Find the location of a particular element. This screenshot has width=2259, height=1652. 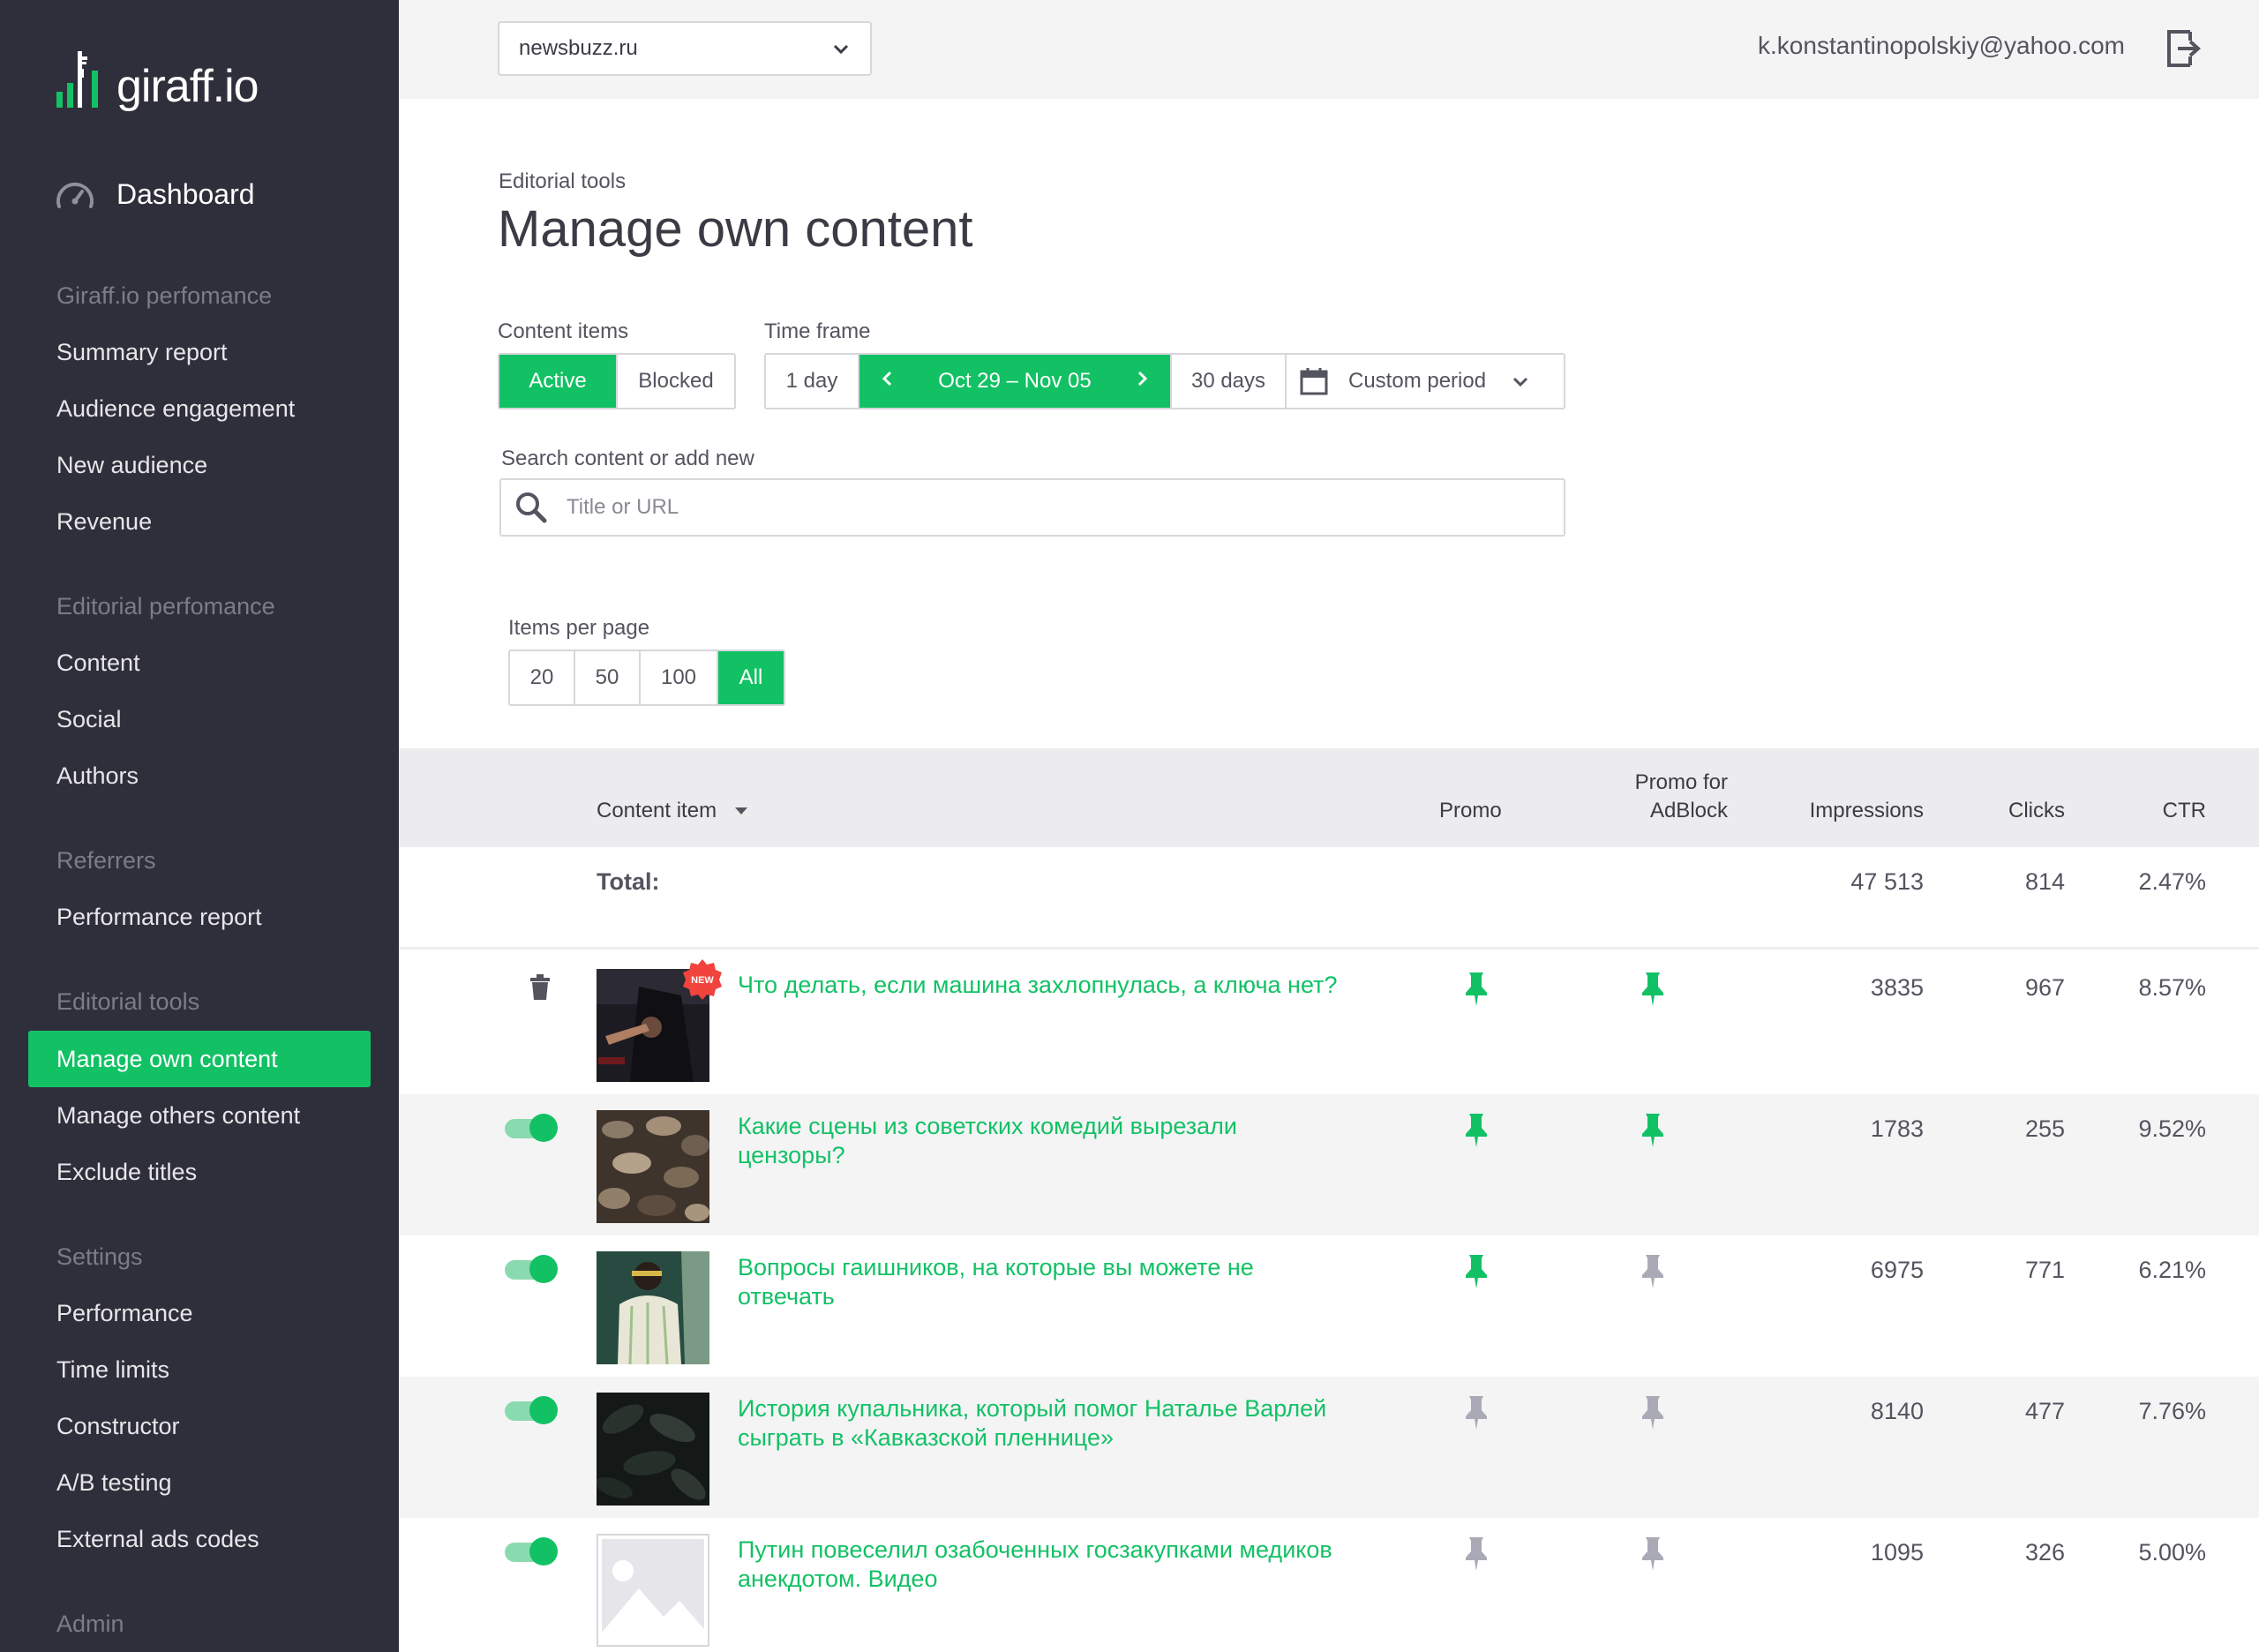

sidebar-item-social: Social is located at coordinates (89, 719).